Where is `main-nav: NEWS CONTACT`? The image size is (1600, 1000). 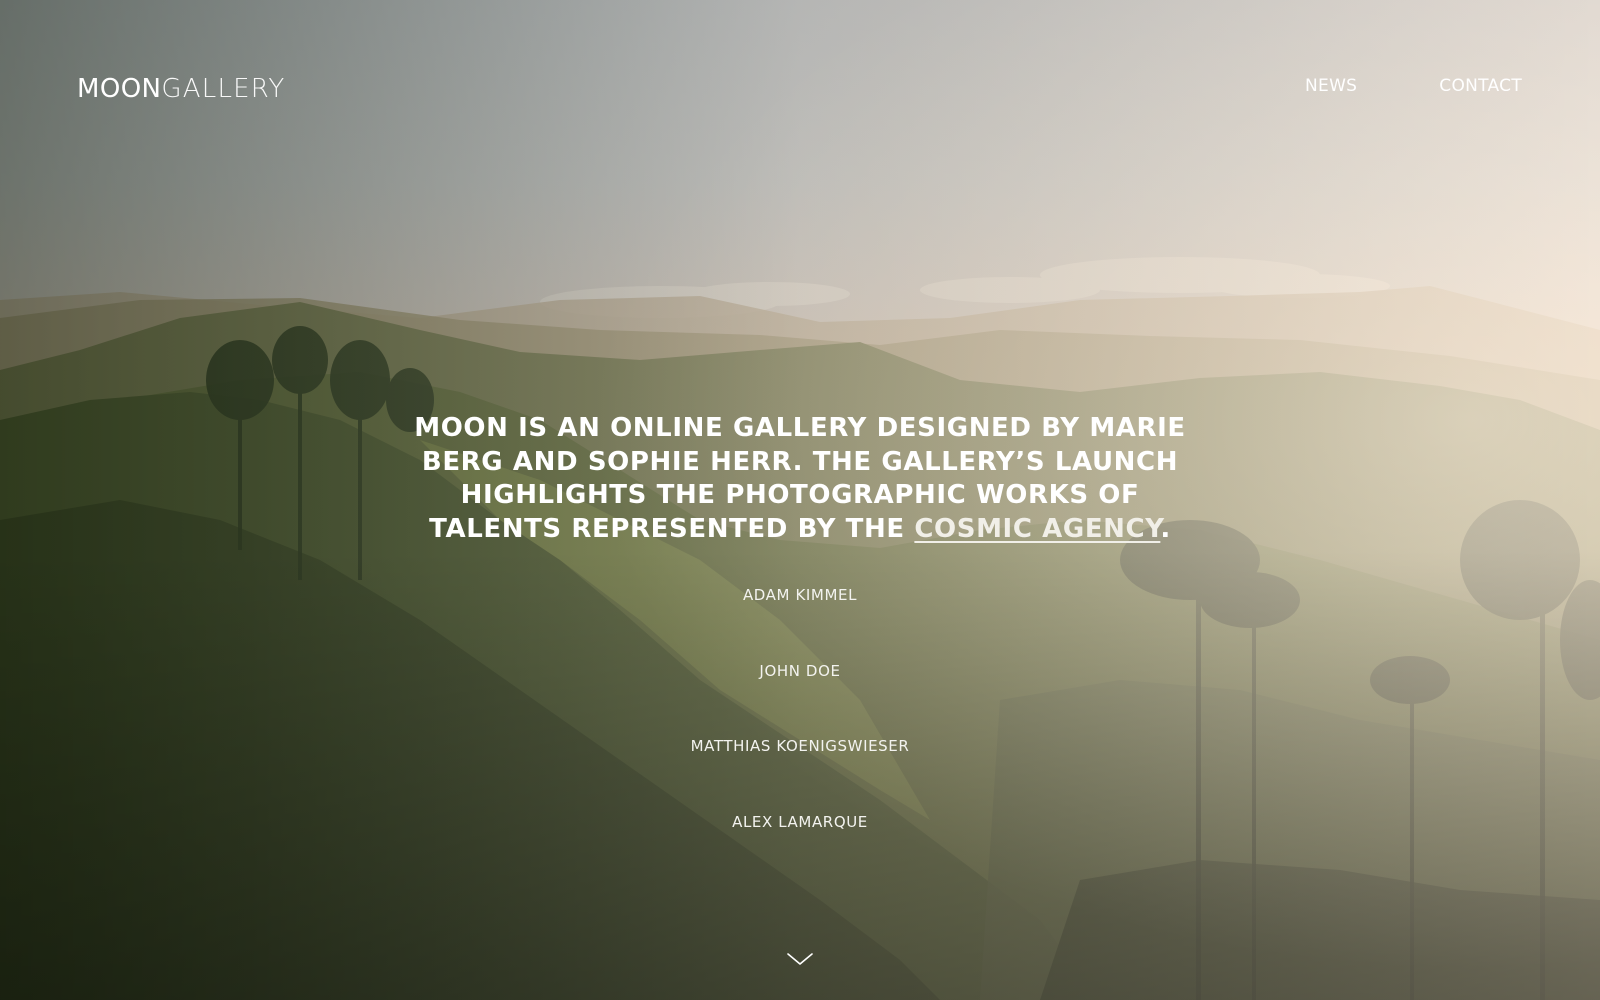 main-nav: NEWS CONTACT is located at coordinates (1413, 86).